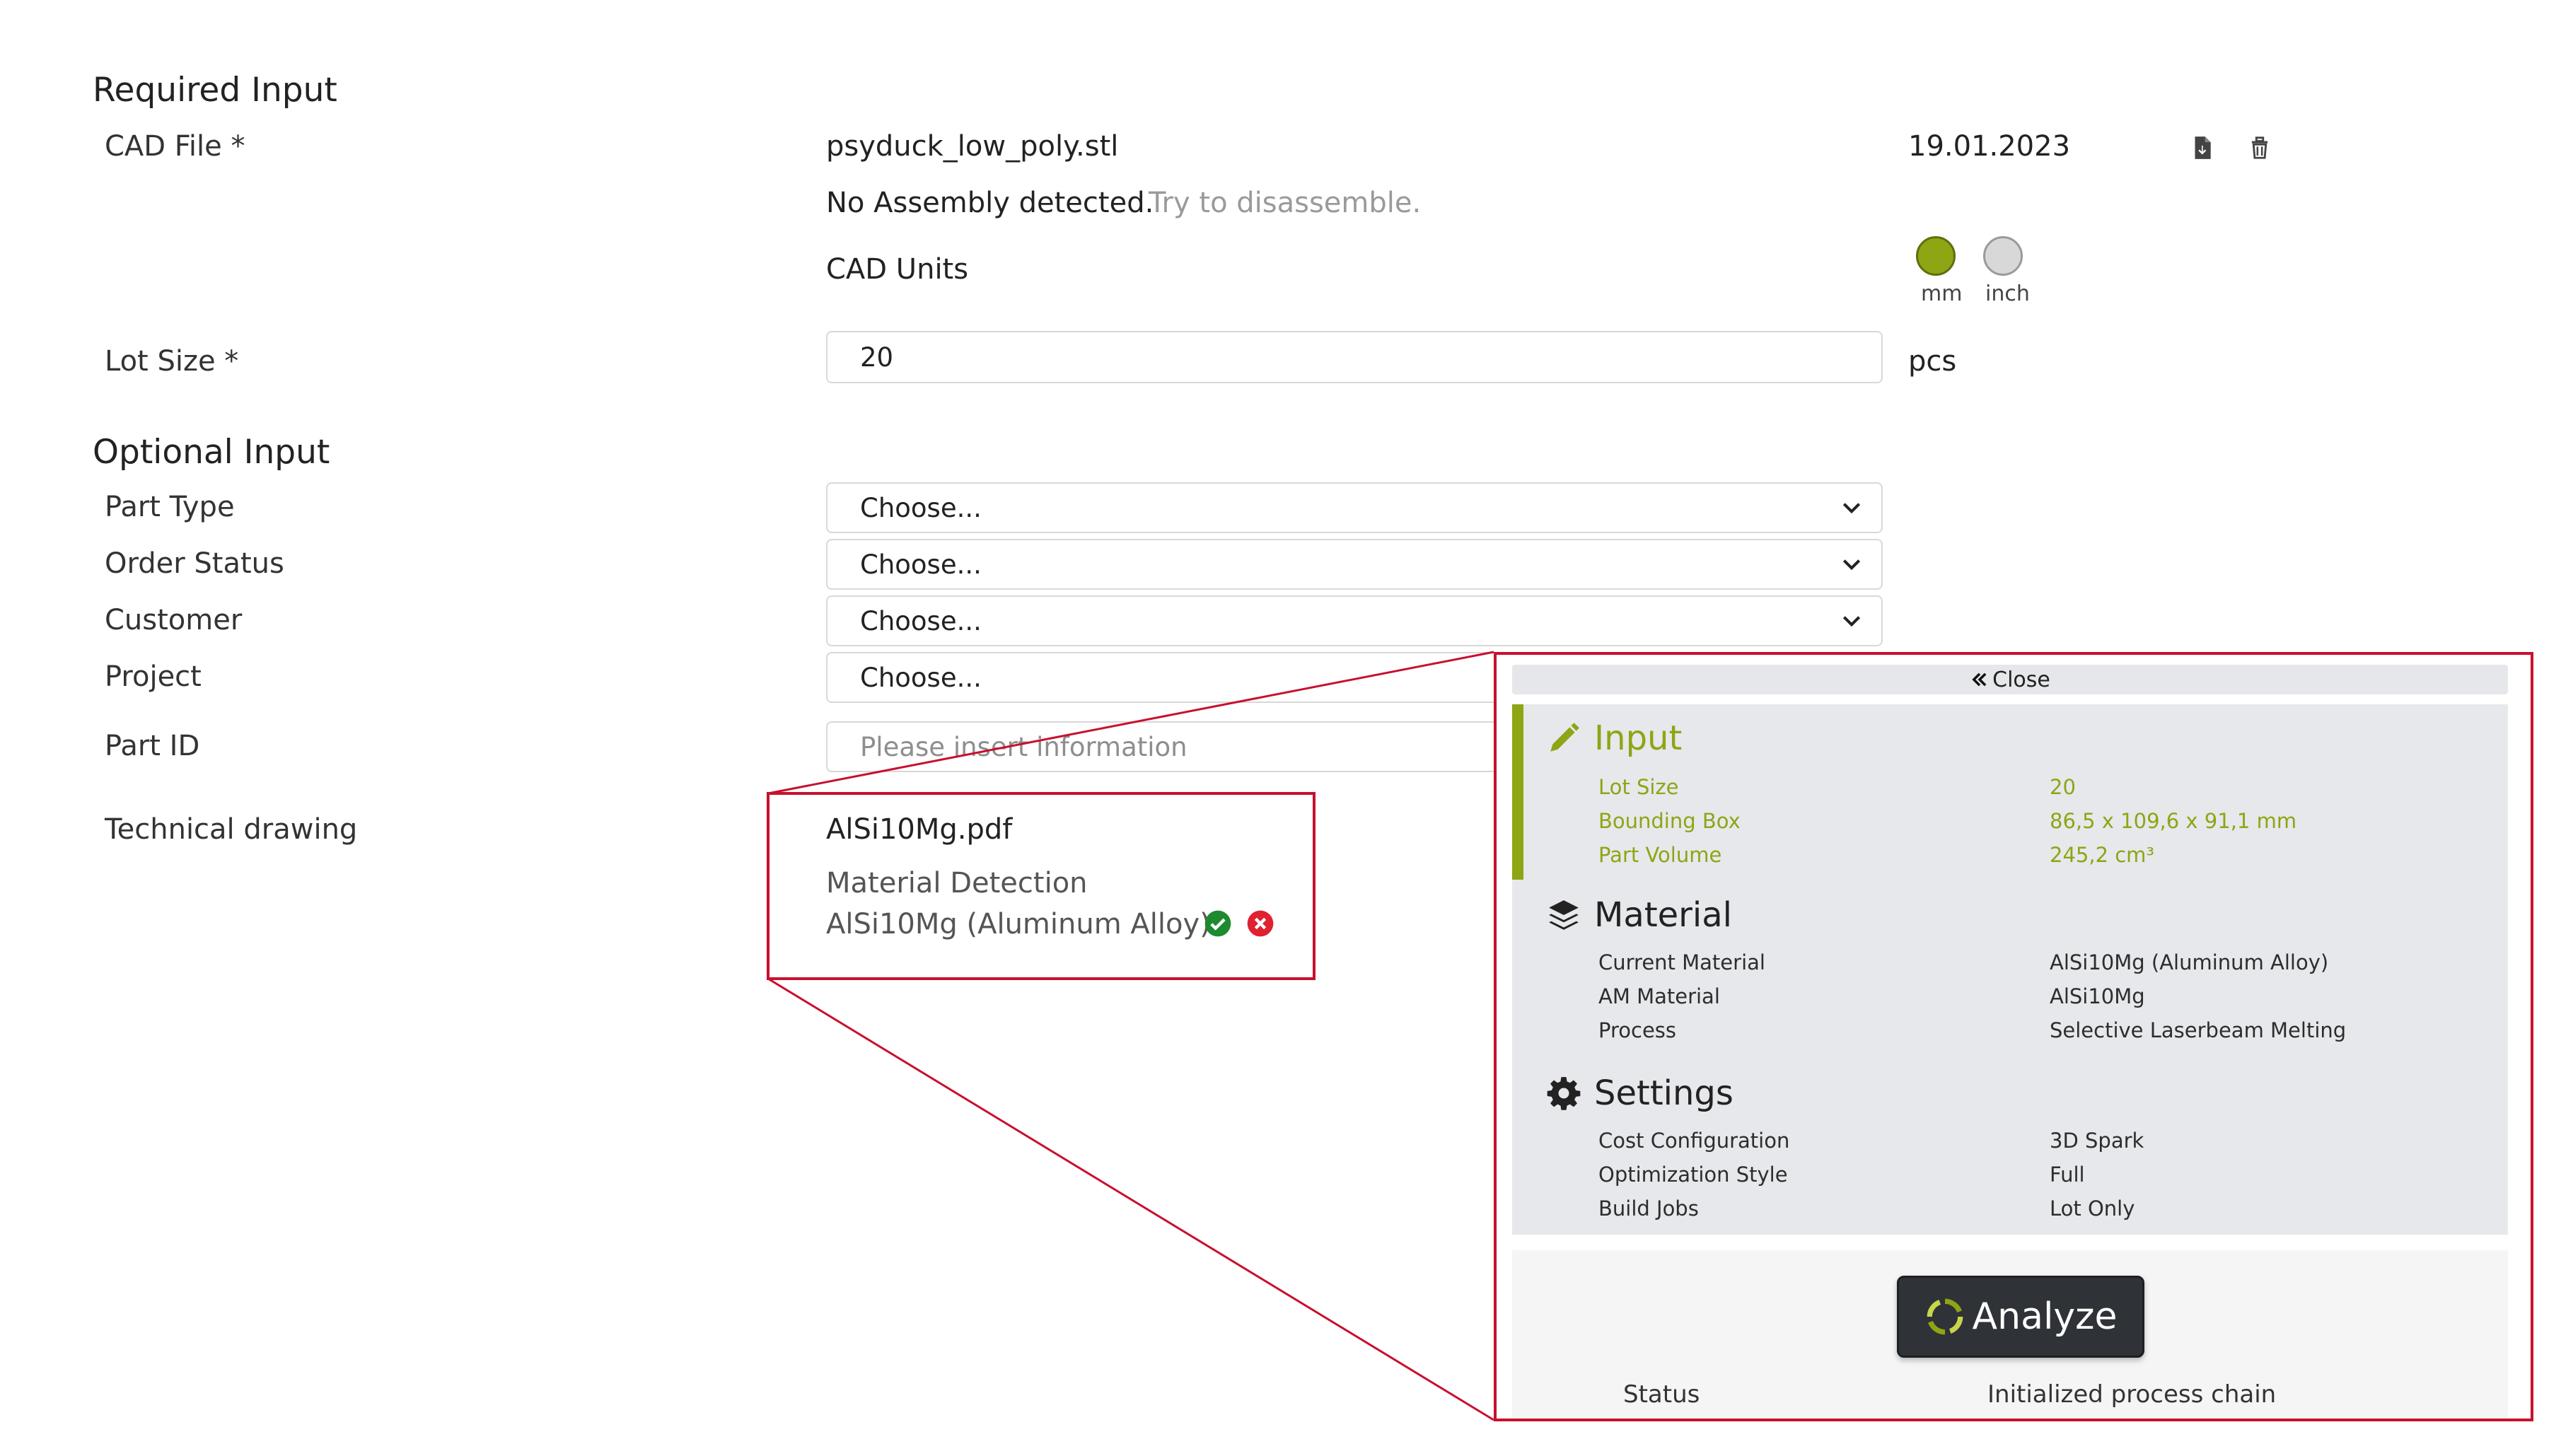 The width and height of the screenshot is (2561, 1456). Describe the element at coordinates (1661, 1394) in the screenshot. I see `status-label: Status` at that location.